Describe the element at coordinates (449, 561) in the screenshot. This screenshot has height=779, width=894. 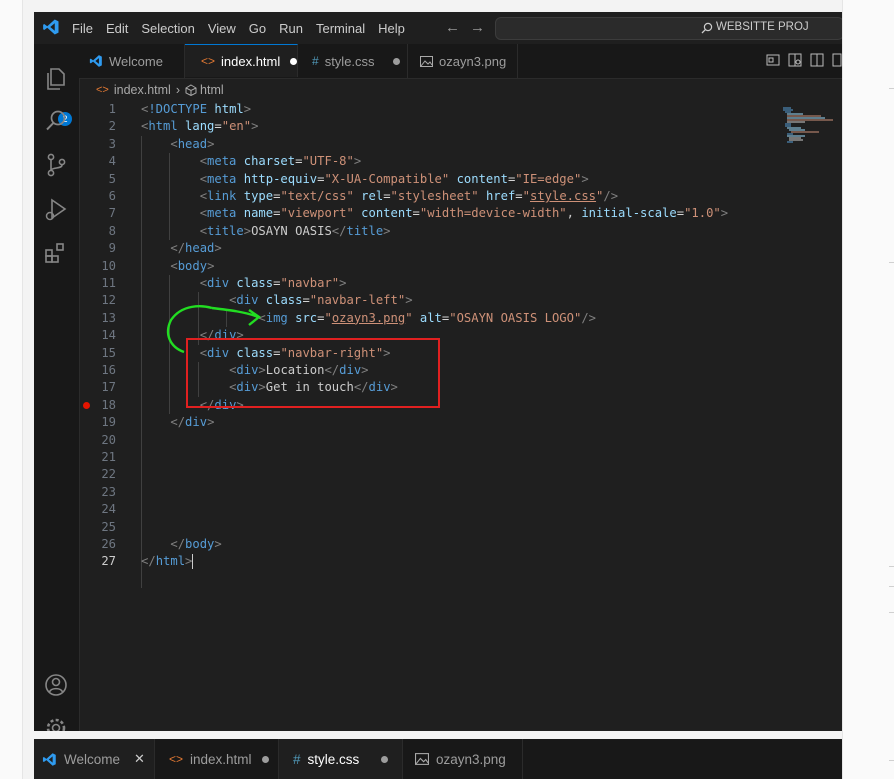
I see `code-line: 27 </html>` at that location.